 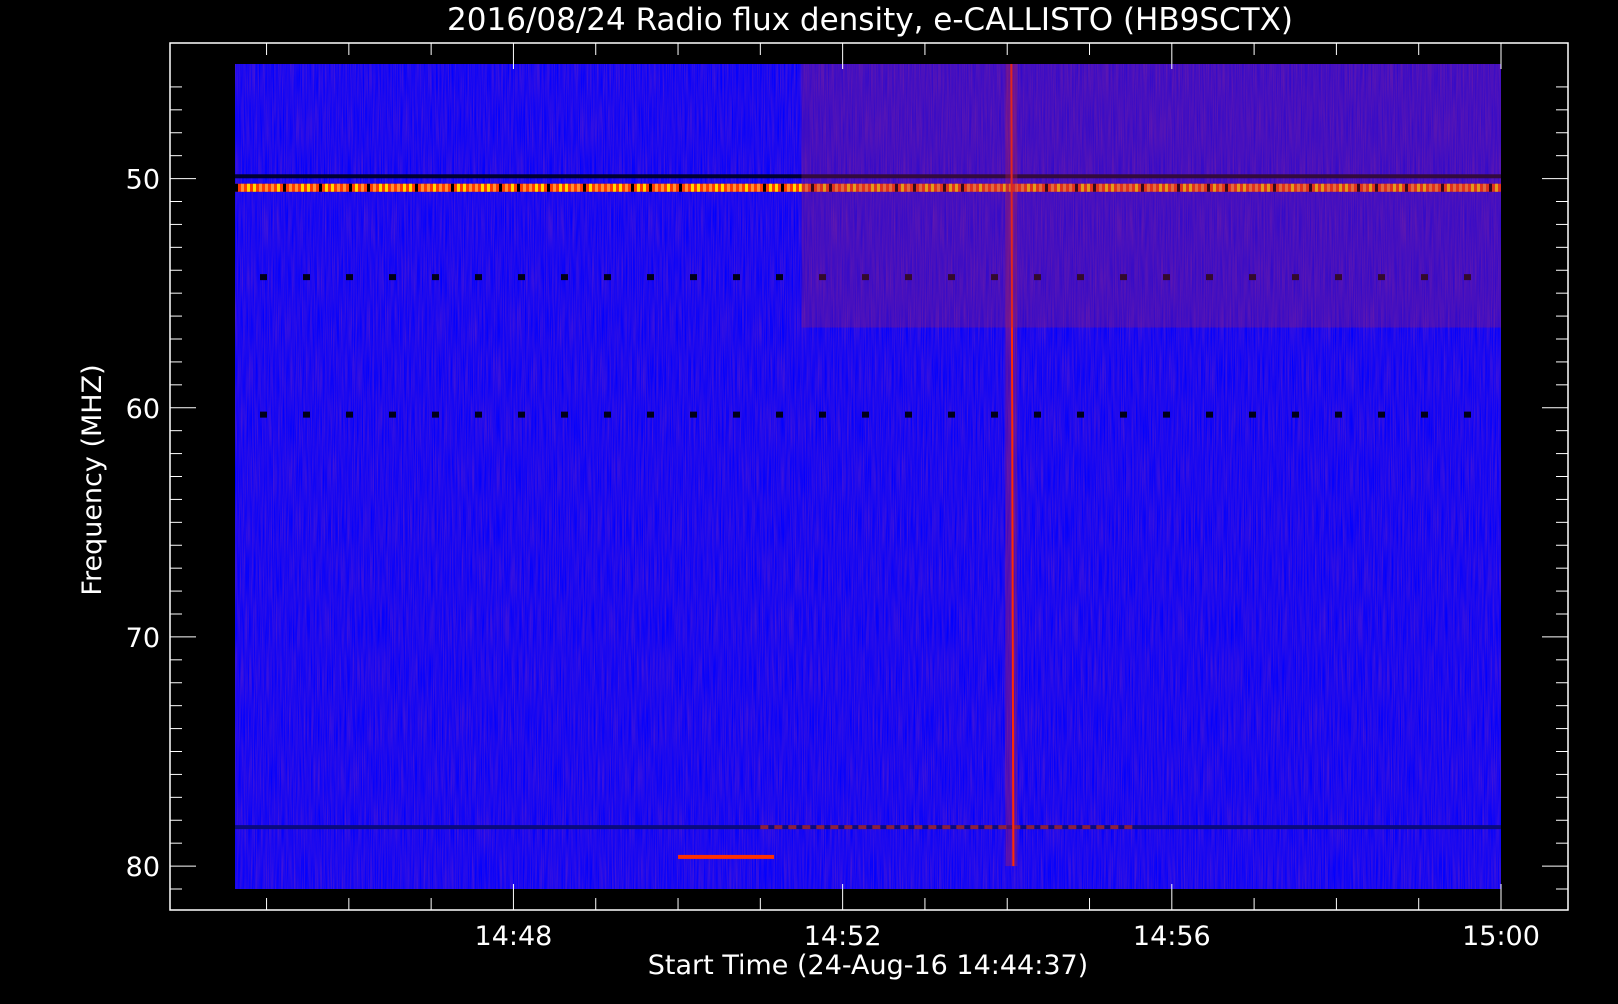 I want to click on y-tick-label: 50, so click(x=143, y=180).